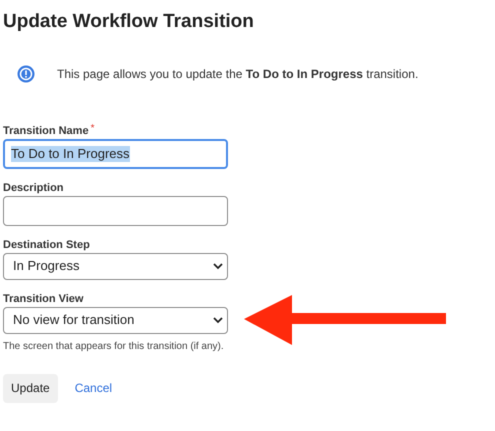 The height and width of the screenshot is (431, 495). I want to click on dropdown: No view for transition, so click(115, 320).